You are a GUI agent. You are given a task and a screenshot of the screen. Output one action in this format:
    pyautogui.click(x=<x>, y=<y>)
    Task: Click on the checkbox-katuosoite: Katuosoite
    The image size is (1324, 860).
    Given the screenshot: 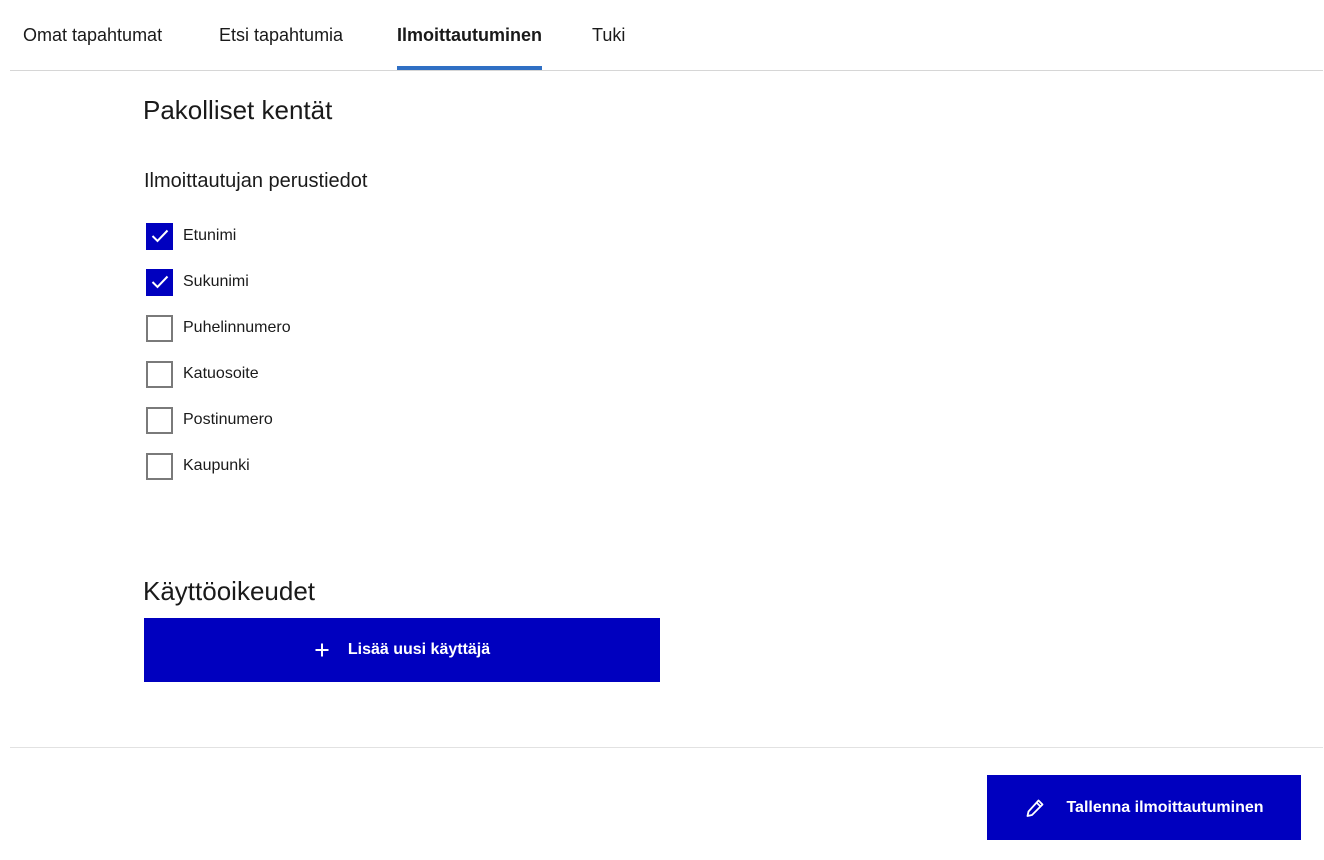 What is the action you would take?
    pyautogui.click(x=202, y=374)
    